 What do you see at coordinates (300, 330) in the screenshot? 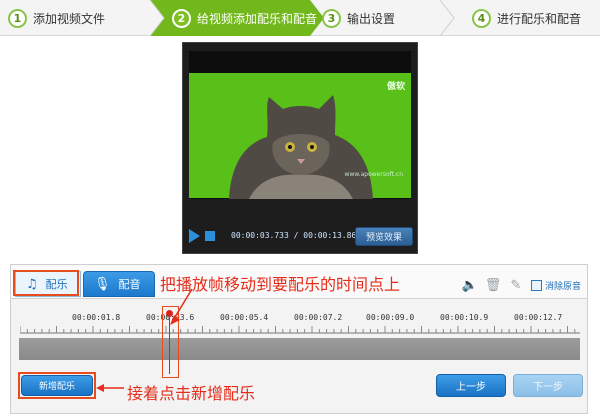
I see `timeline-ruler` at bounding box center [300, 330].